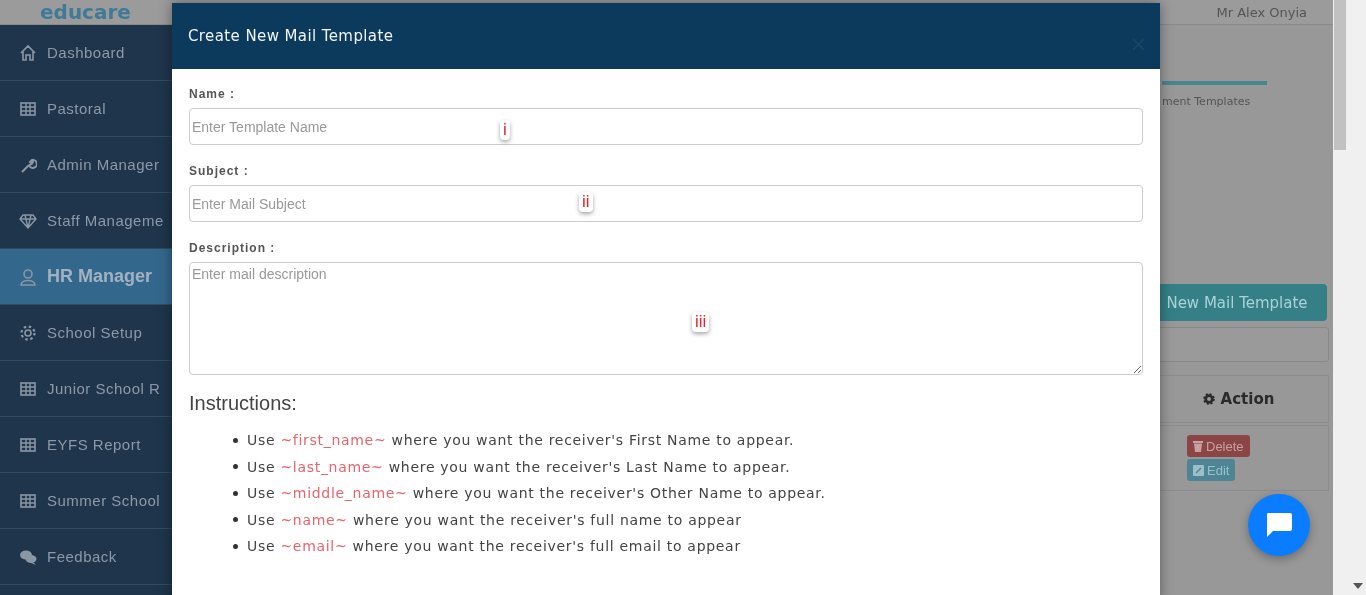  I want to click on instruction-text: Use ~email~ where you want the receiver's full email to appear, so click(494, 546).